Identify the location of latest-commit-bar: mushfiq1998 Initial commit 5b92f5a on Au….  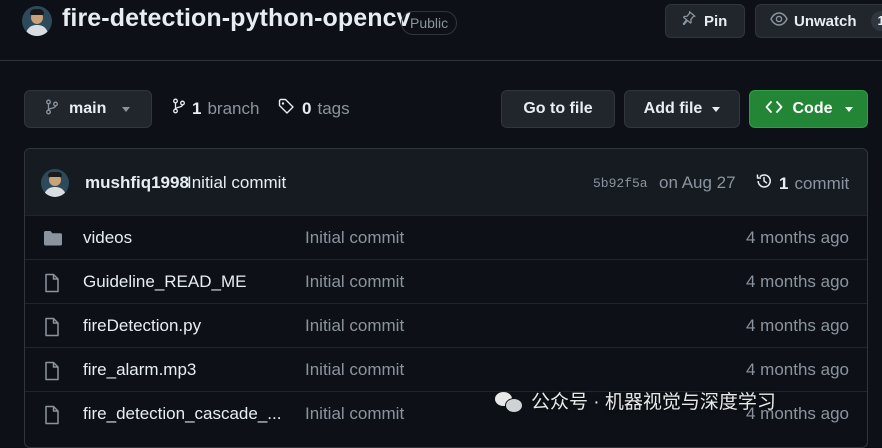
(446, 182).